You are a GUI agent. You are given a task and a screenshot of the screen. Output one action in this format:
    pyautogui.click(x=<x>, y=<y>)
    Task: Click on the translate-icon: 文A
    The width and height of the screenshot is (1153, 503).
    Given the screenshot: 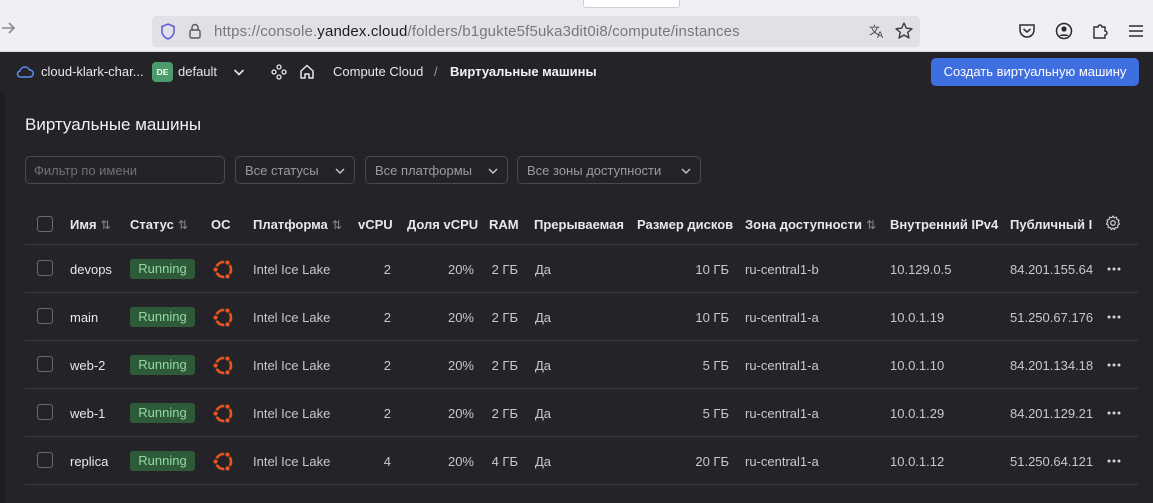 What is the action you would take?
    pyautogui.click(x=877, y=31)
    